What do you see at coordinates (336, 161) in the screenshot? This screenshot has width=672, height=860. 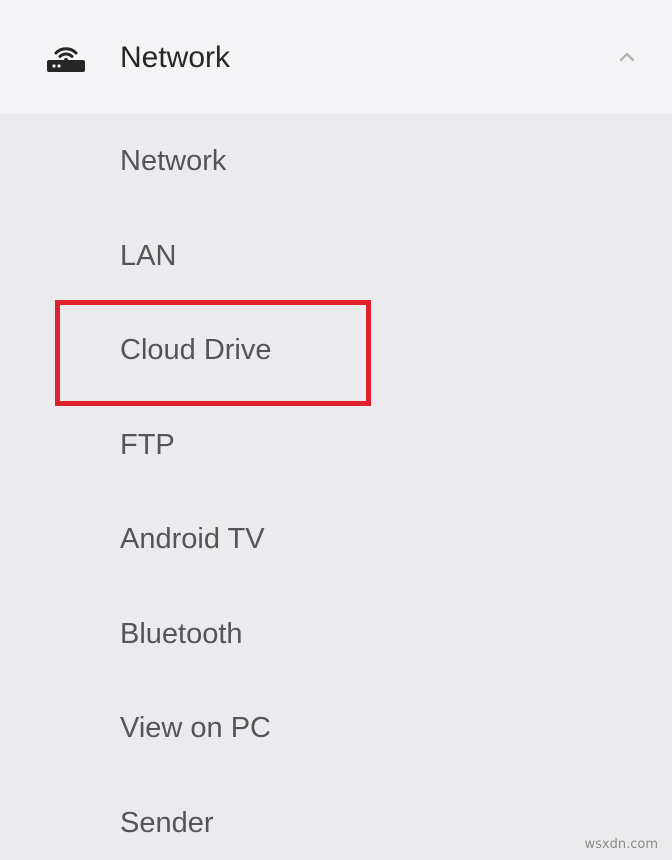 I see `submenu-item-network: Network` at bounding box center [336, 161].